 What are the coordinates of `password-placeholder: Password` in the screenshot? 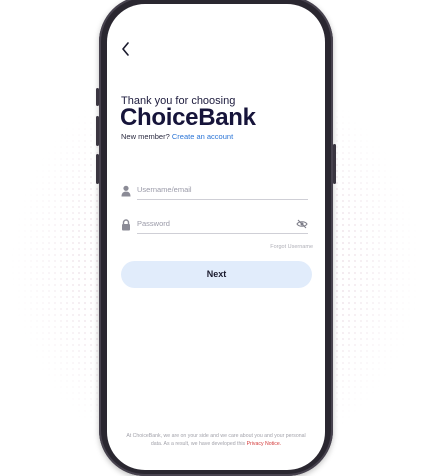 It's located at (153, 223).